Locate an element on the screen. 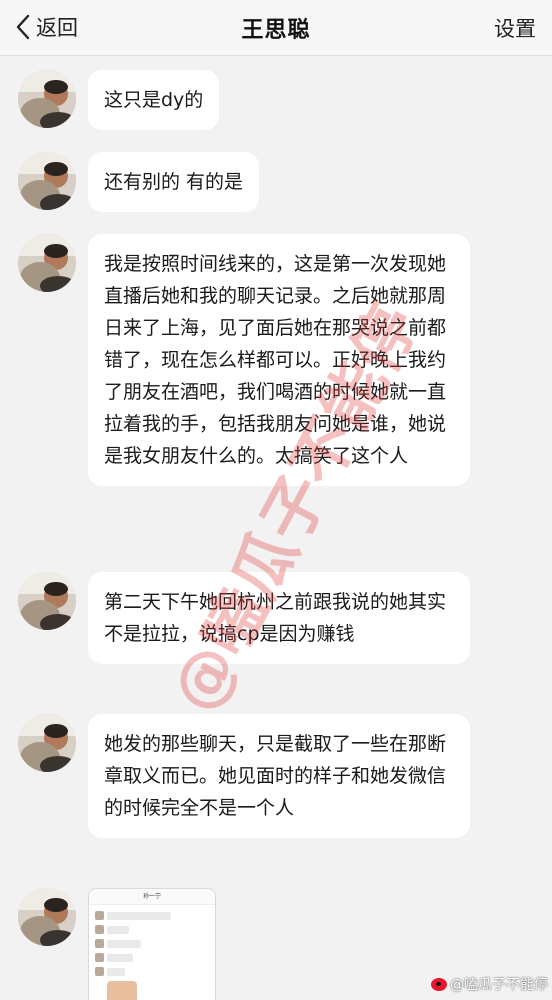  weibo-icon is located at coordinates (439, 984).